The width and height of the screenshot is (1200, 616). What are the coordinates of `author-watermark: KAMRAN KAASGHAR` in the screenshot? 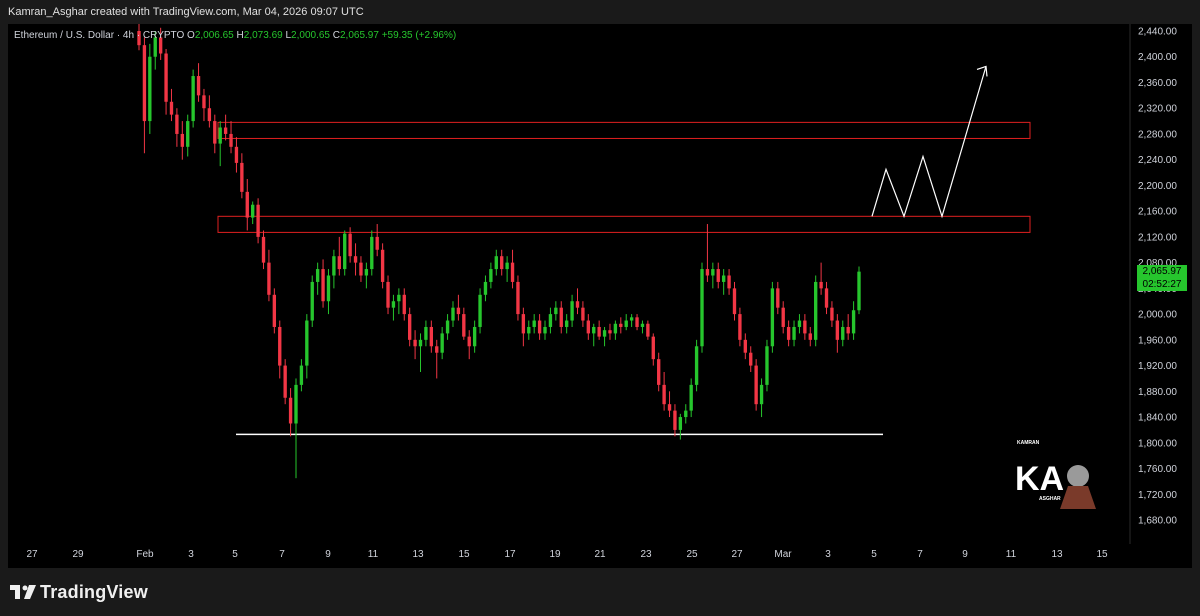 It's located at (1053, 474).